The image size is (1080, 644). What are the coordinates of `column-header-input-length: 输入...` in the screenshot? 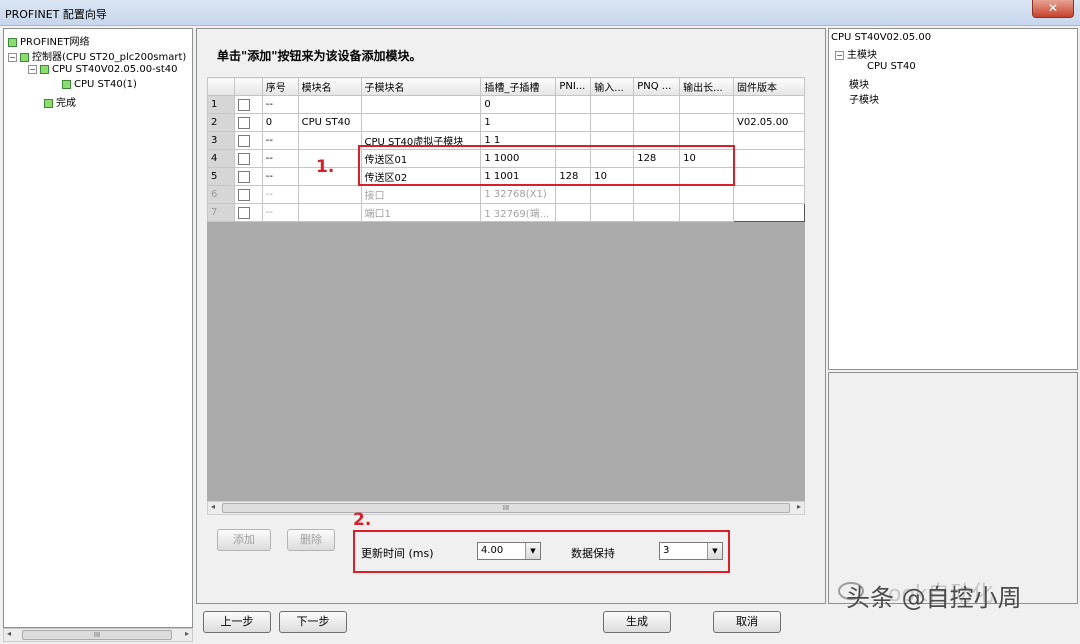 It's located at (612, 86).